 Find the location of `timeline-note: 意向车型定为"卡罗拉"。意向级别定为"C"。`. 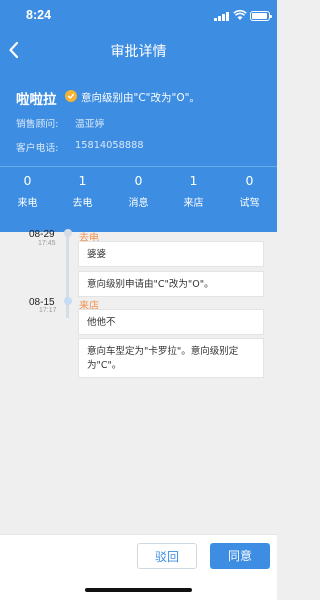

timeline-note: 意向车型定为"卡罗拉"。意向级别定为"C"。 is located at coordinates (171, 358).